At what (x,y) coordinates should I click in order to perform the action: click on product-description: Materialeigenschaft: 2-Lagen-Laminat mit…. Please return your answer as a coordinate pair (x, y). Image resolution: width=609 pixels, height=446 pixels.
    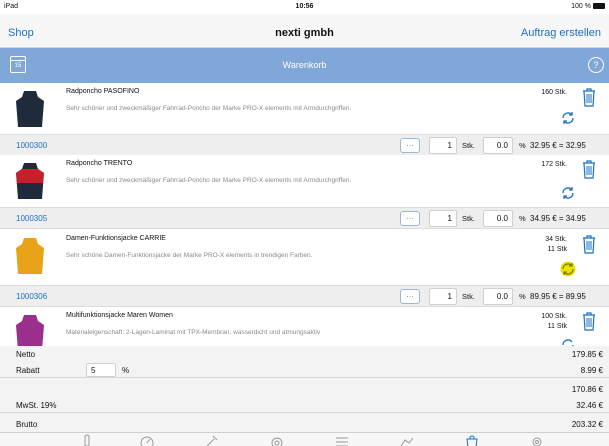
    Looking at the image, I should click on (193, 332).